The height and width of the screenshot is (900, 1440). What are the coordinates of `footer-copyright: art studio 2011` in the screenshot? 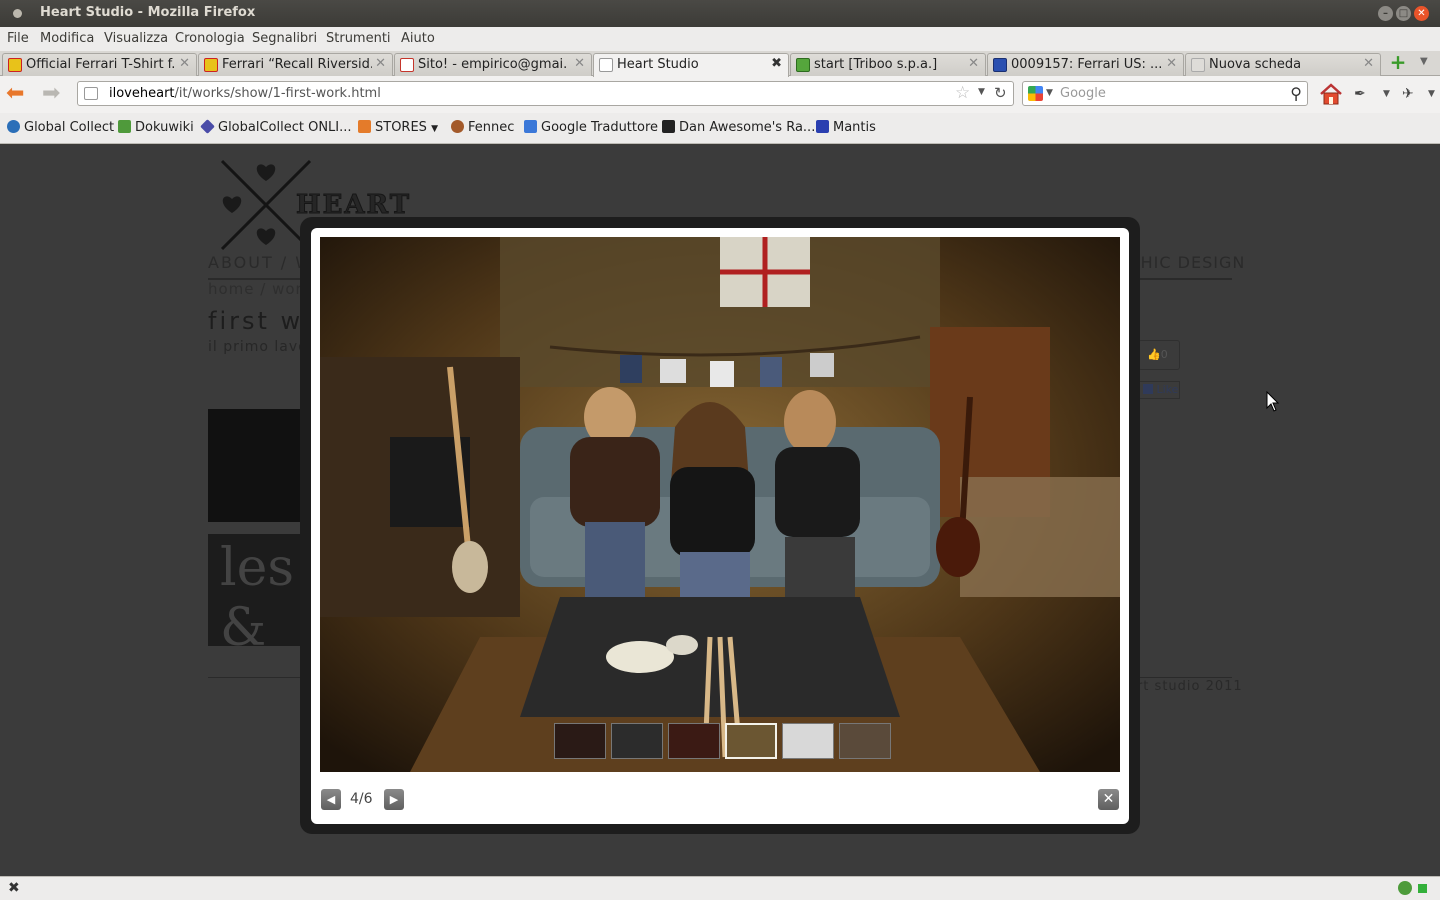 It's located at (1185, 686).